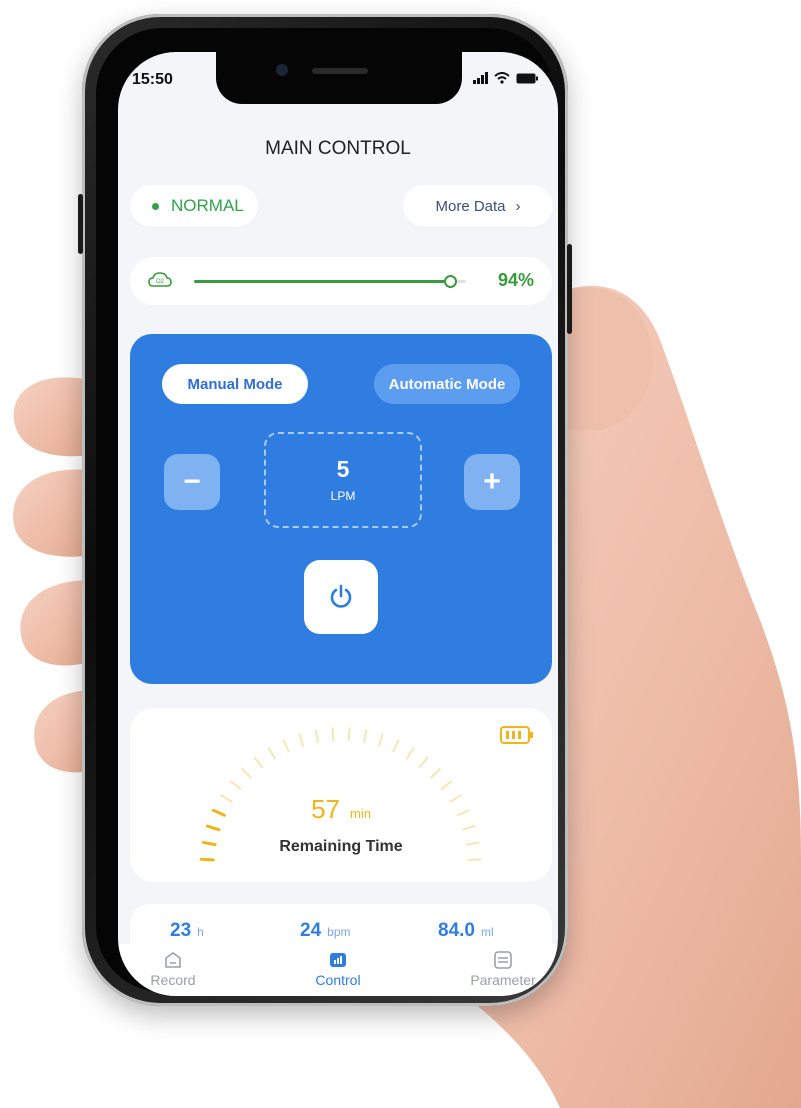 This screenshot has width=801, height=1108. I want to click on concentration-knob, so click(450, 281).